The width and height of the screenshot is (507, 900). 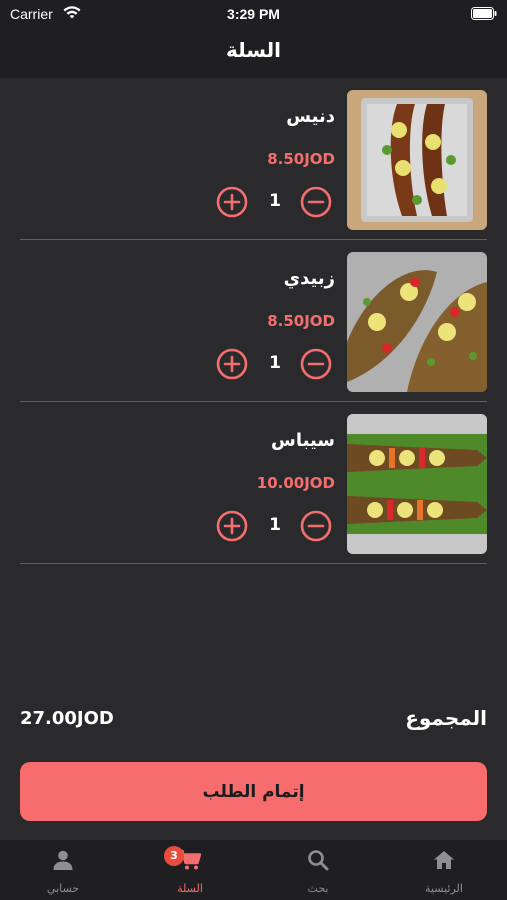 I want to click on tab-label: حسابي, so click(x=63, y=888).